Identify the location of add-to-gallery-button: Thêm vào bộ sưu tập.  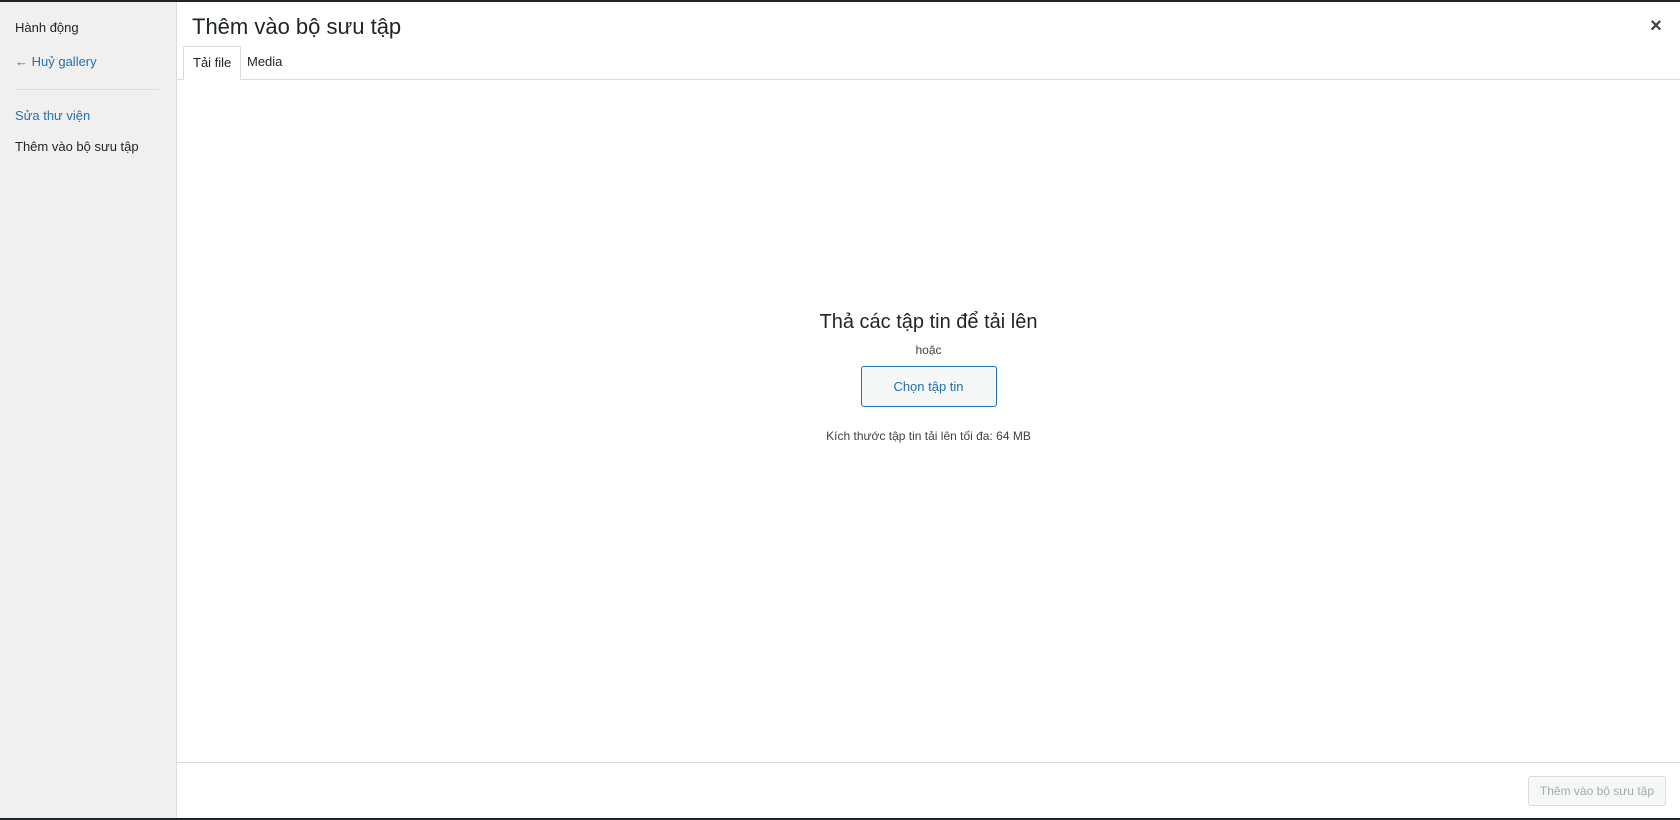
(1596, 791).